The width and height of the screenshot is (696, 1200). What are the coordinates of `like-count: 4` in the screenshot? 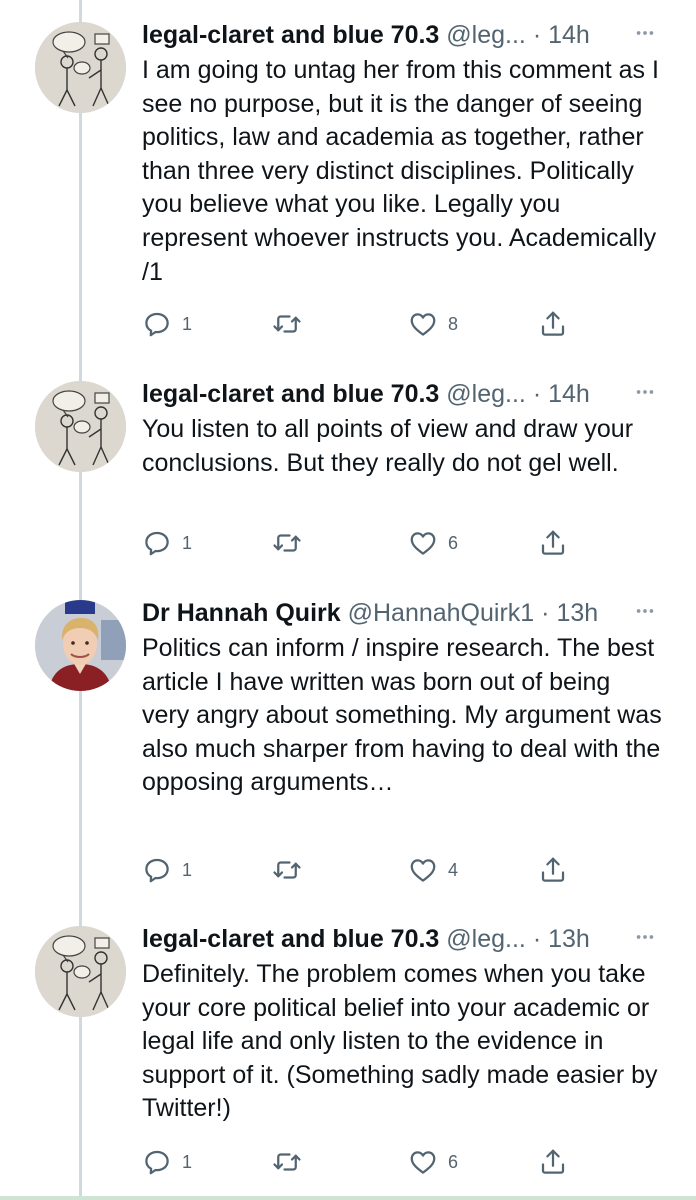 It's located at (453, 869).